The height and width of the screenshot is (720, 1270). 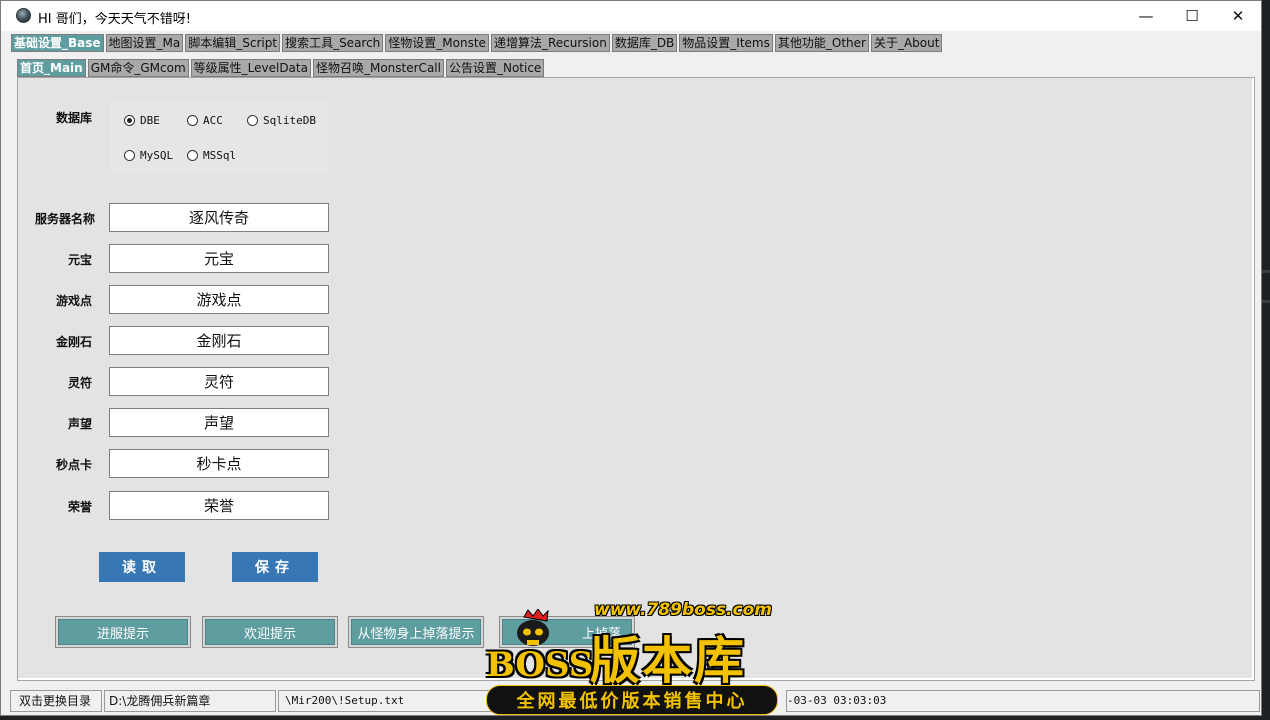 I want to click on radio-sqlitedb-label: SqliteDB, so click(x=289, y=120).